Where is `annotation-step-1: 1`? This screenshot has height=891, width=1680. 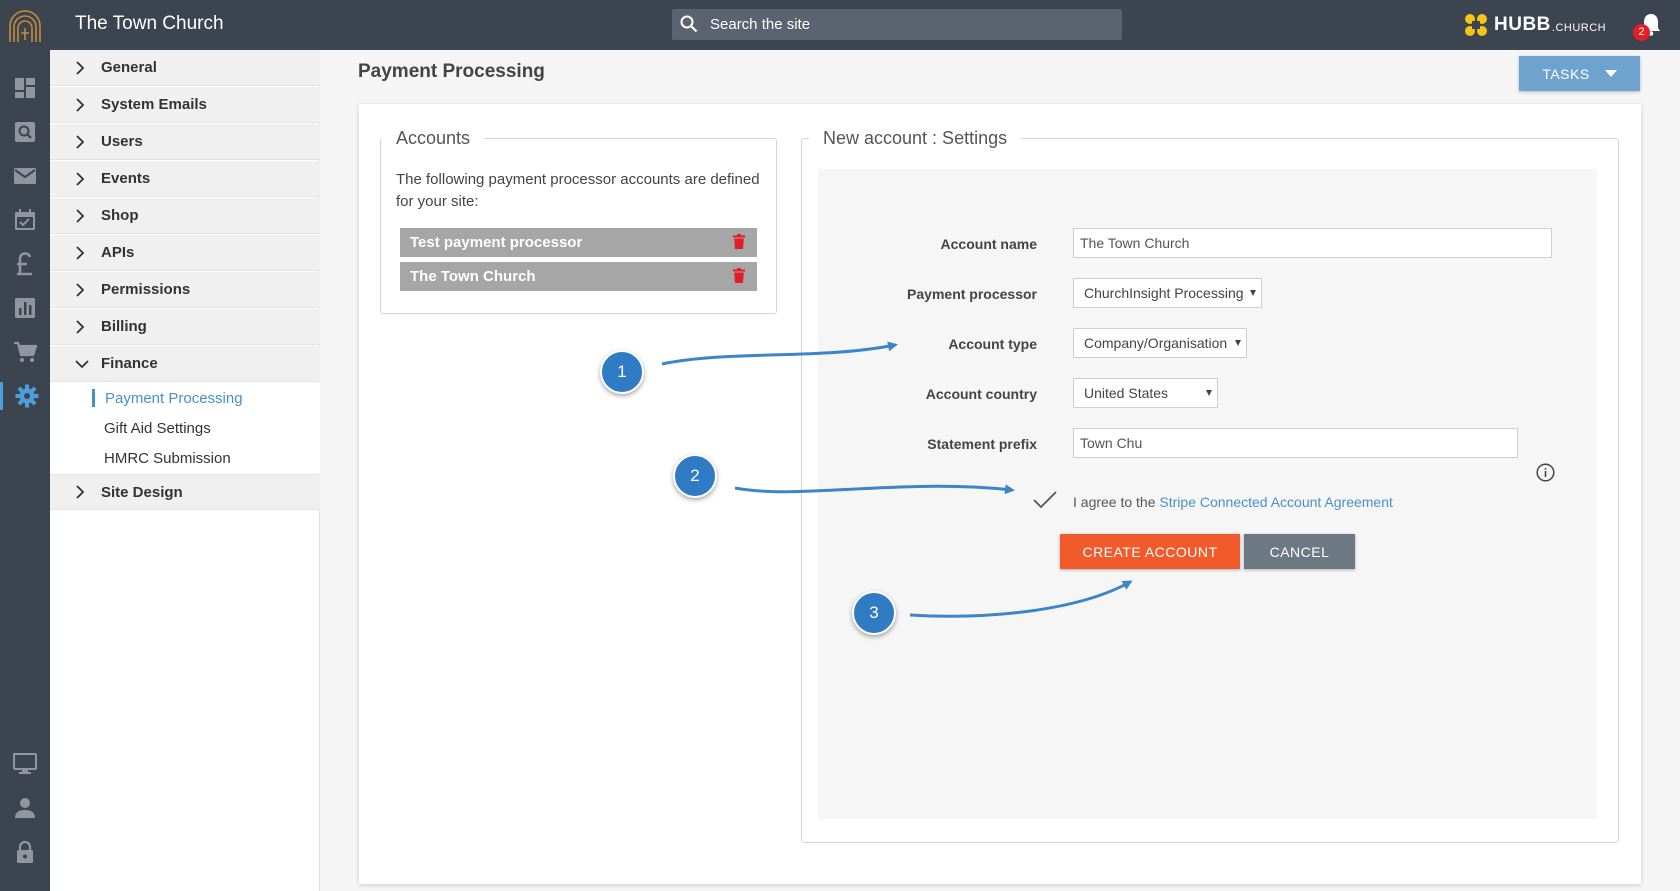
annotation-step-1: 1 is located at coordinates (622, 372).